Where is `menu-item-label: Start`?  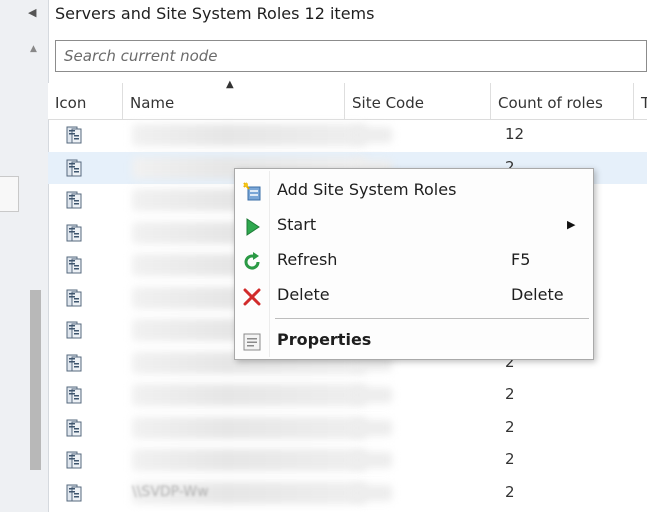 menu-item-label: Start is located at coordinates (297, 224).